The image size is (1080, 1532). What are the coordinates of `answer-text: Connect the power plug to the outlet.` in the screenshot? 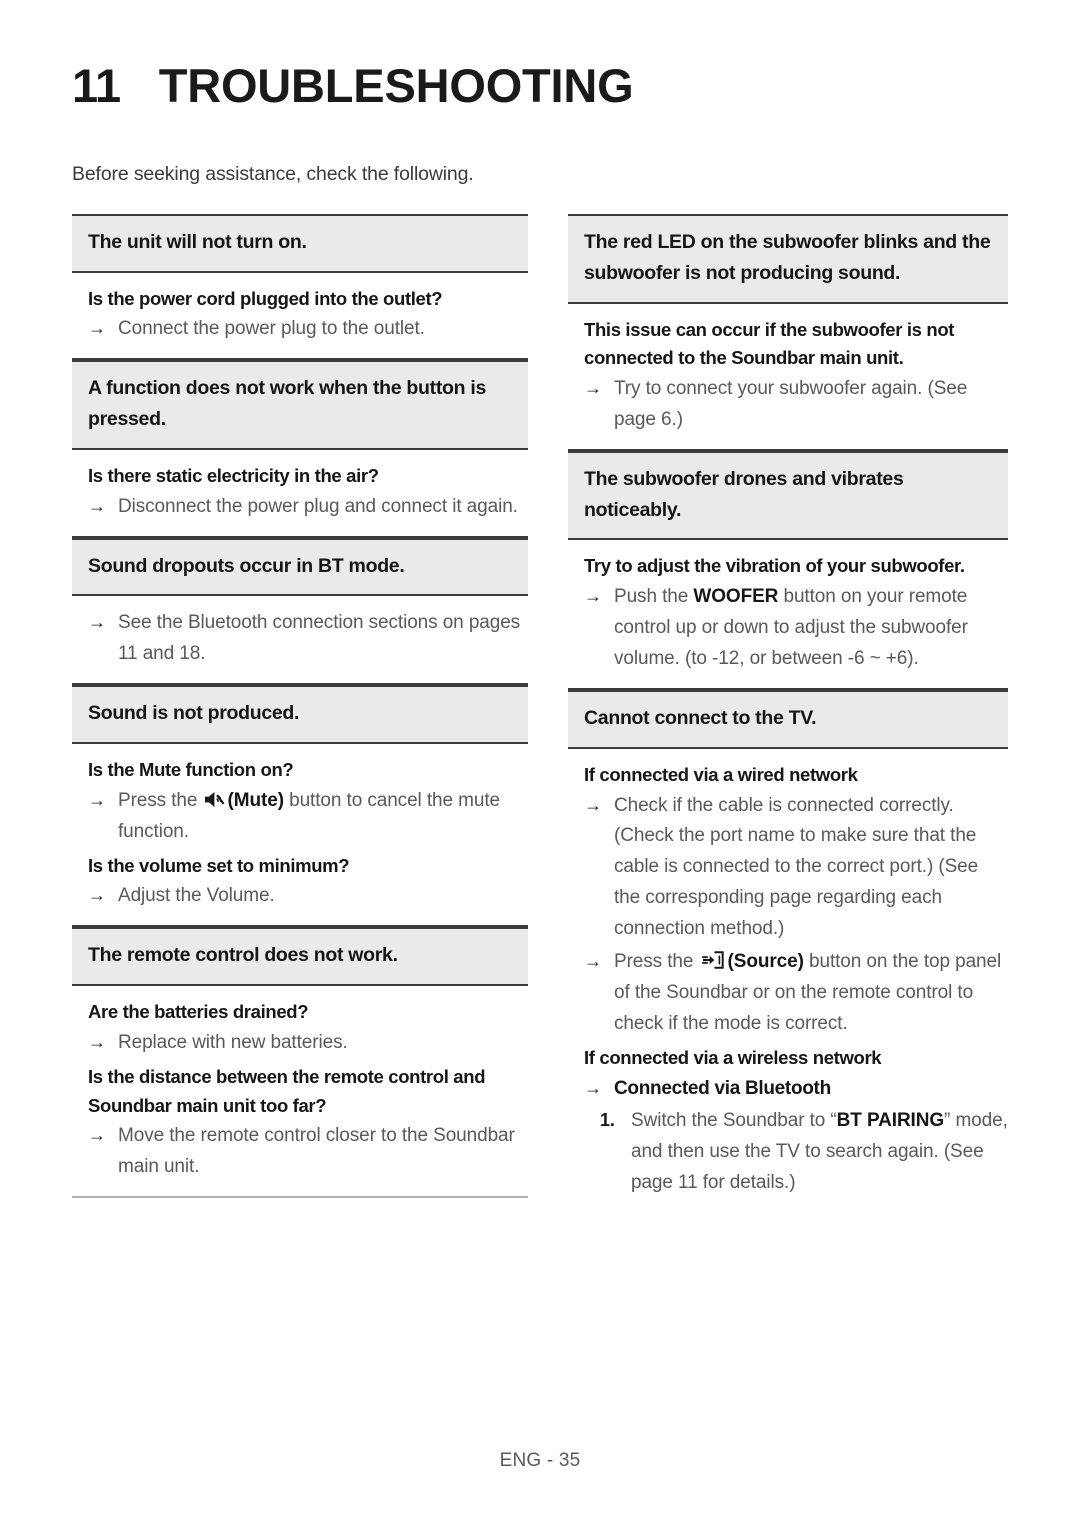 It's located at (271, 329).